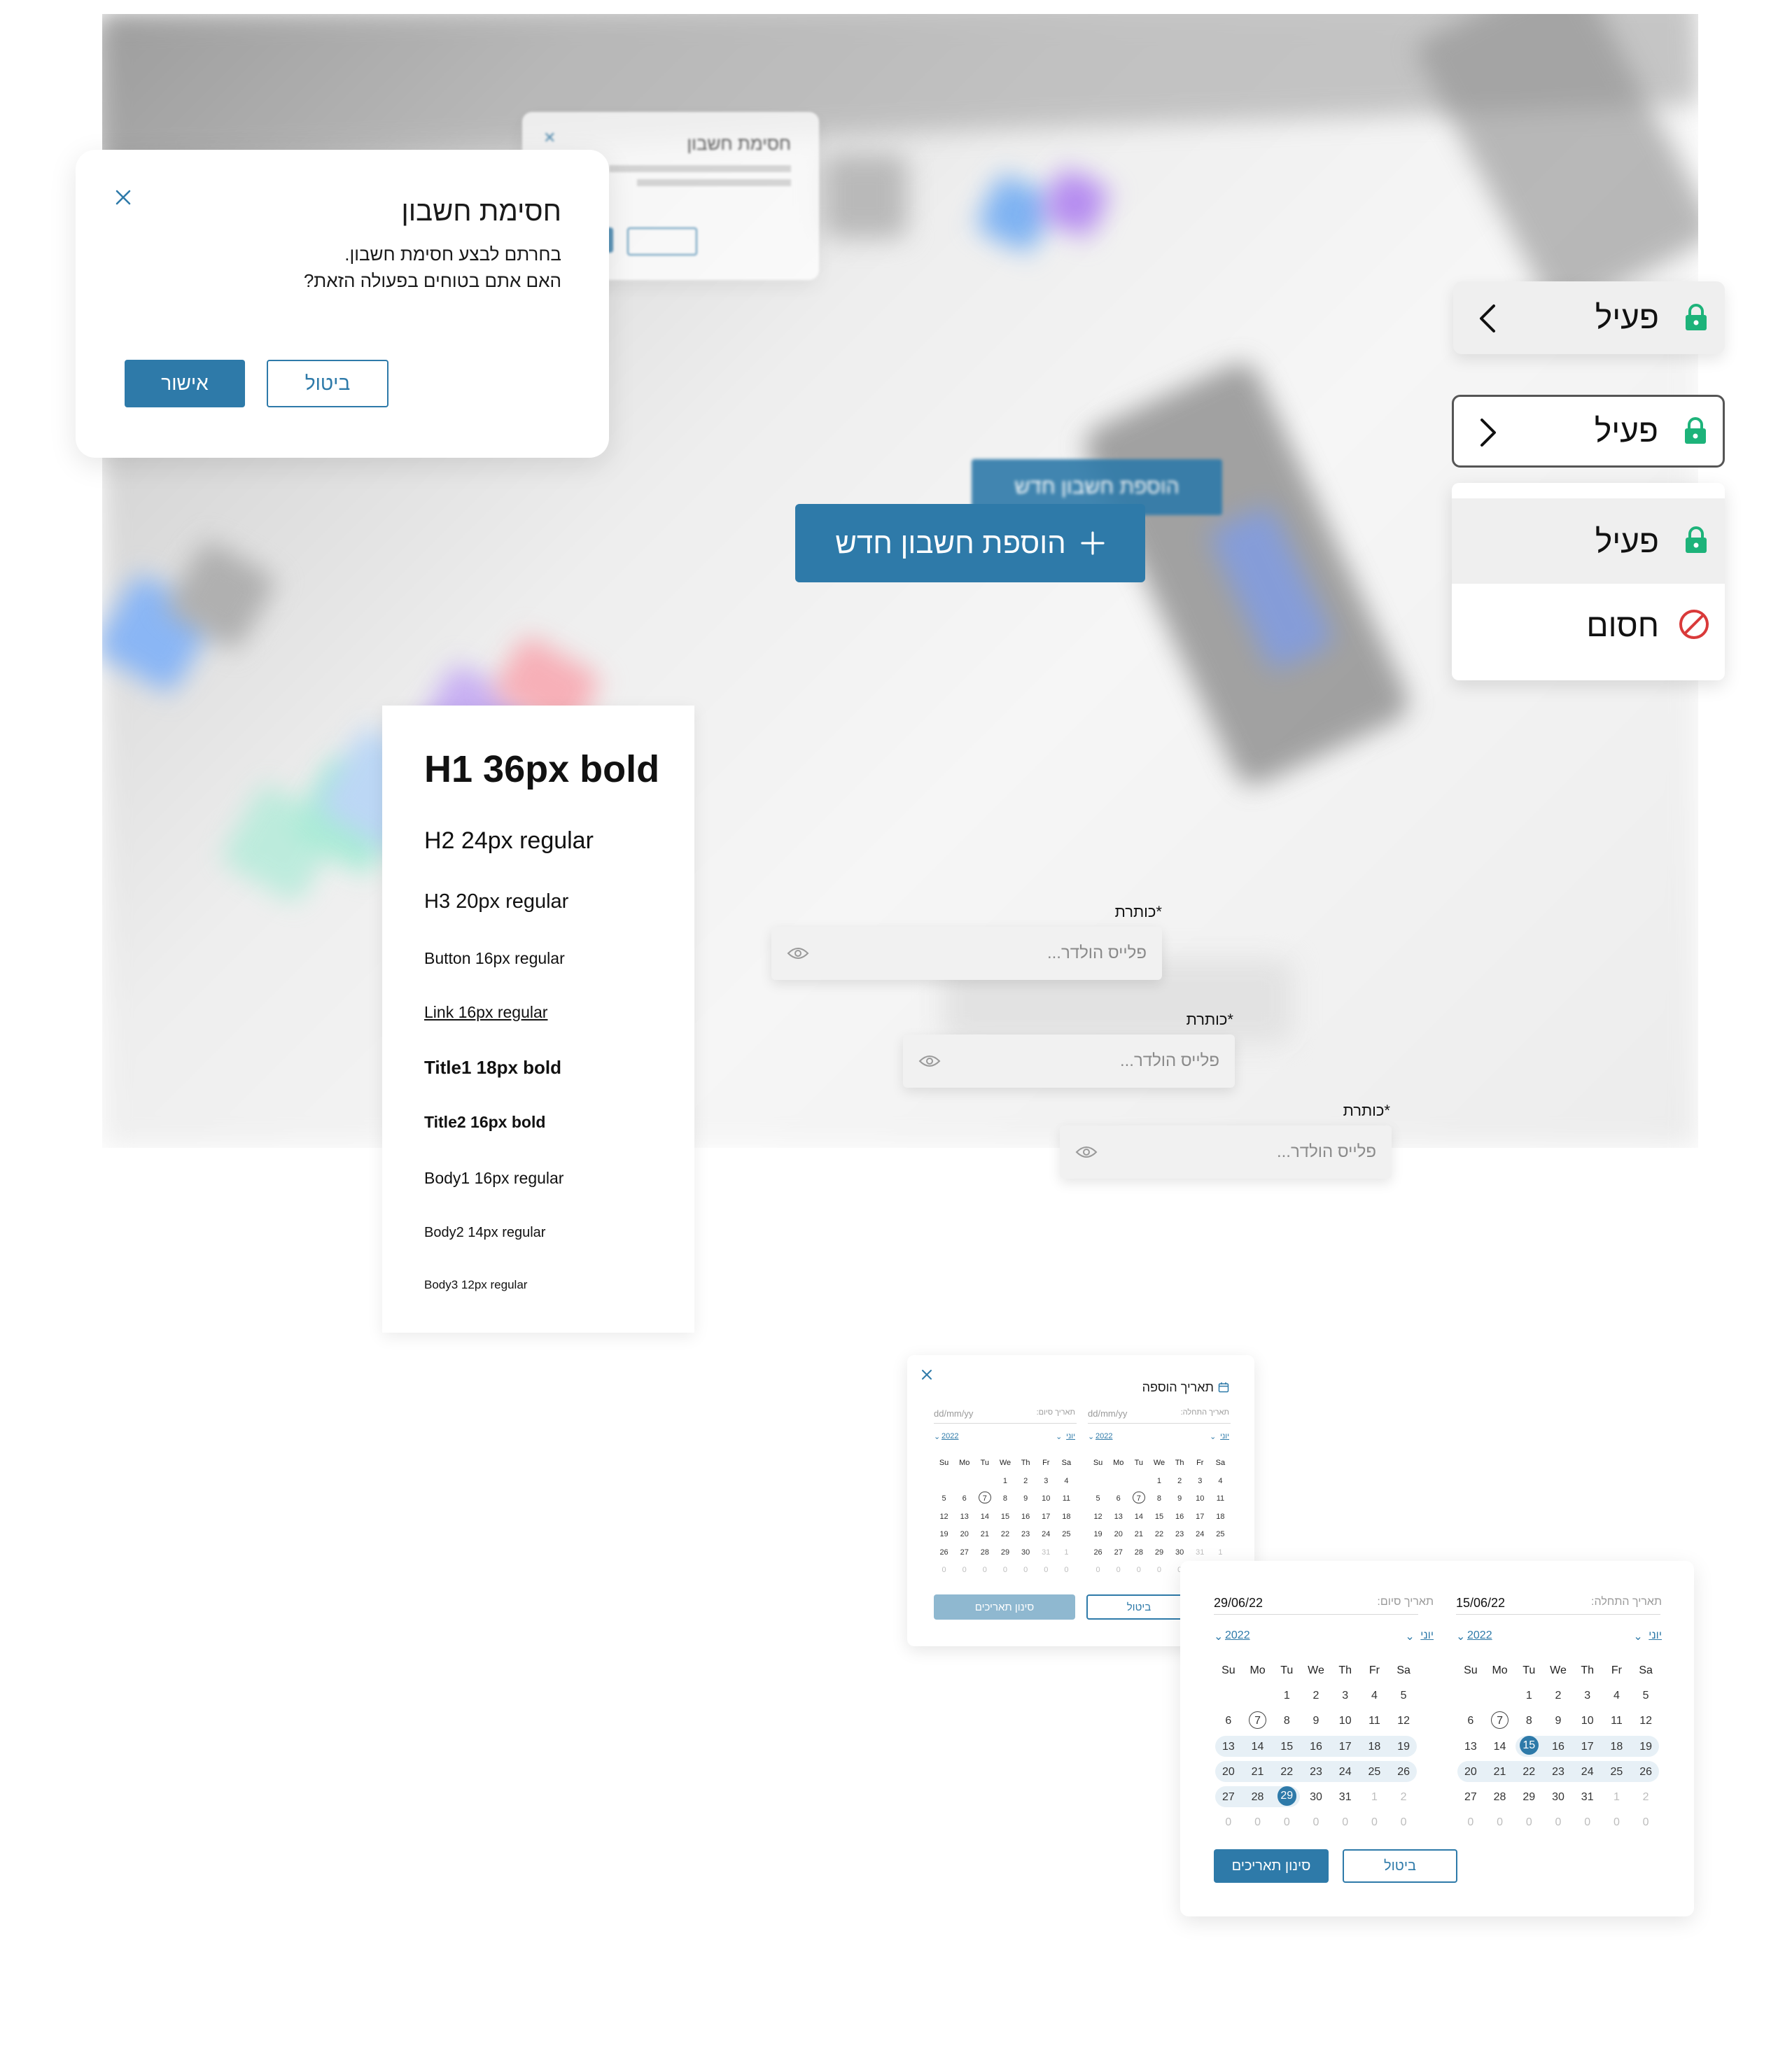 The image size is (1792, 2069). What do you see at coordinates (1228, 1721) in the screenshot?
I see `calendar-day: 6` at bounding box center [1228, 1721].